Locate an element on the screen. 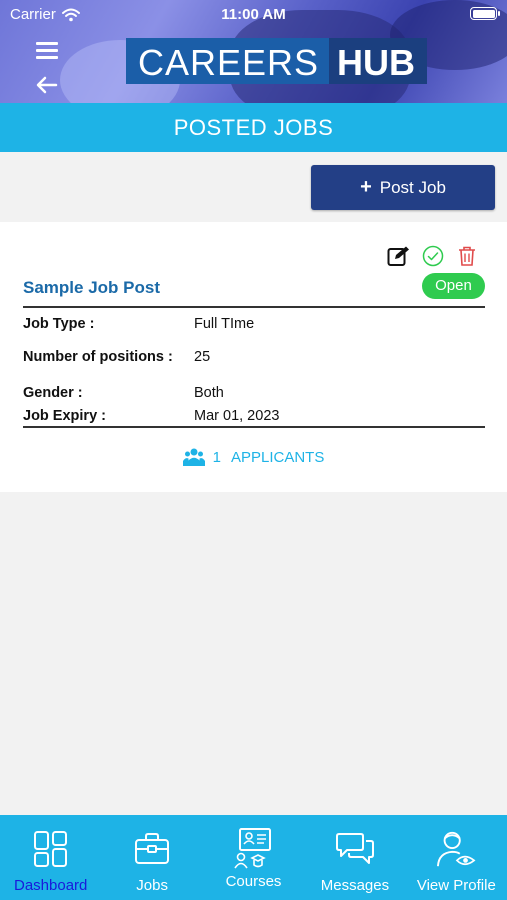 Image resolution: width=507 pixels, height=900 pixels. trash-icon is located at coordinates (467, 256).